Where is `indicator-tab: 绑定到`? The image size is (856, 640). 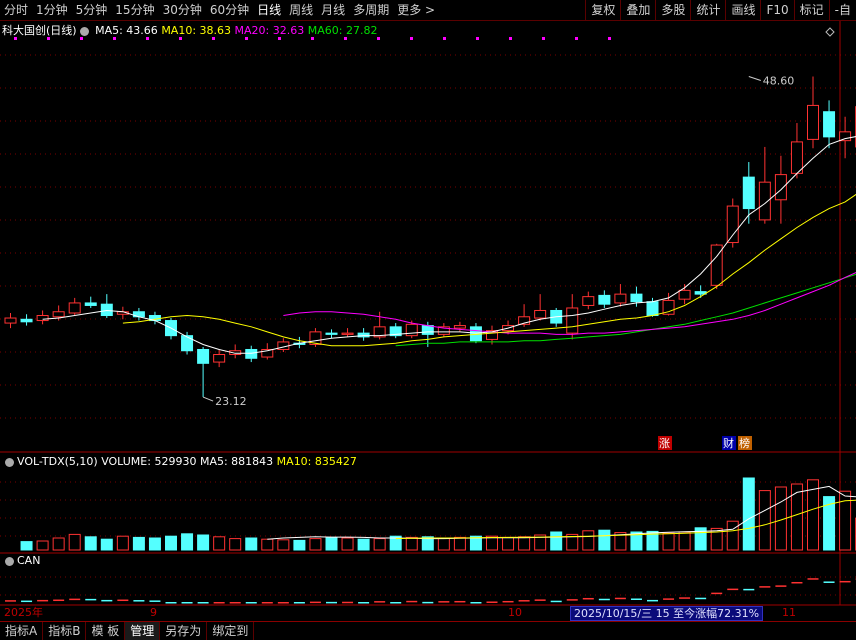
indicator-tab: 绑定到 is located at coordinates (230, 631).